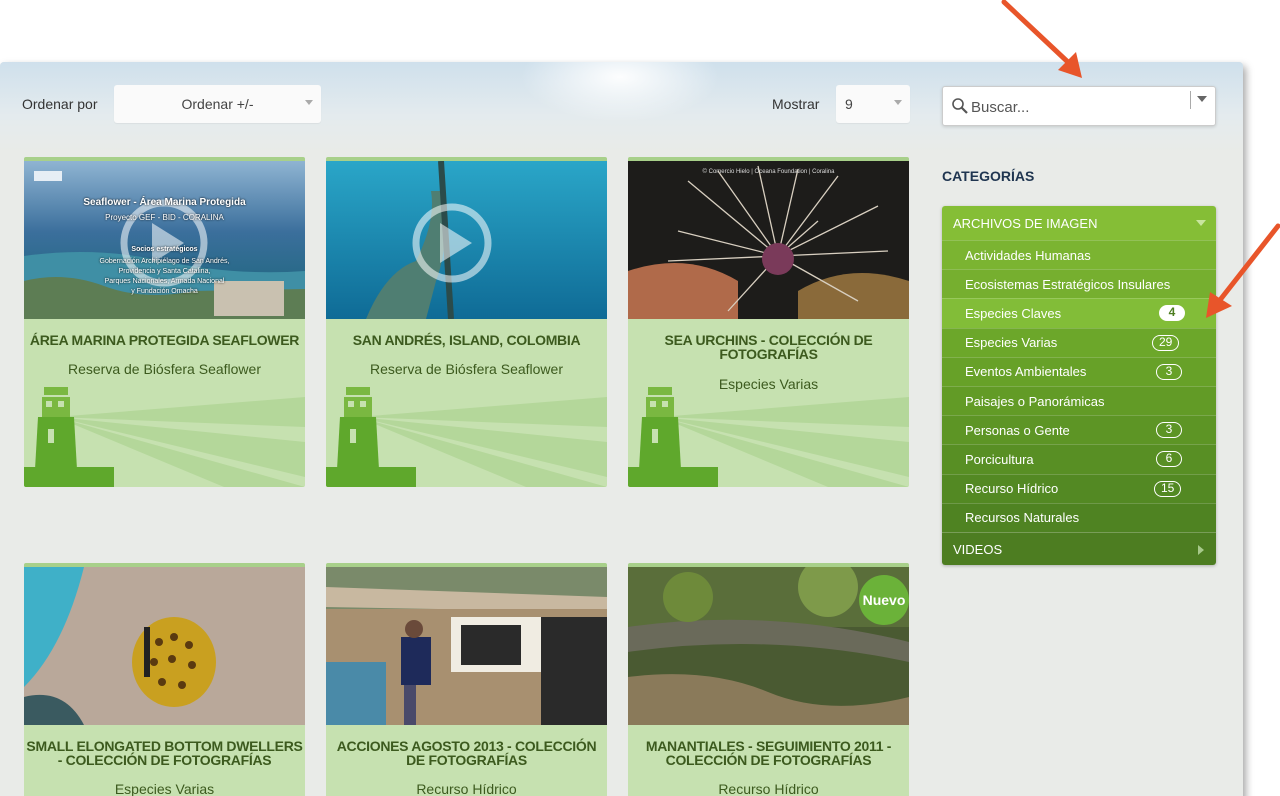  Describe the element at coordinates (884, 600) in the screenshot. I see `new-badge: Nuevo` at that location.